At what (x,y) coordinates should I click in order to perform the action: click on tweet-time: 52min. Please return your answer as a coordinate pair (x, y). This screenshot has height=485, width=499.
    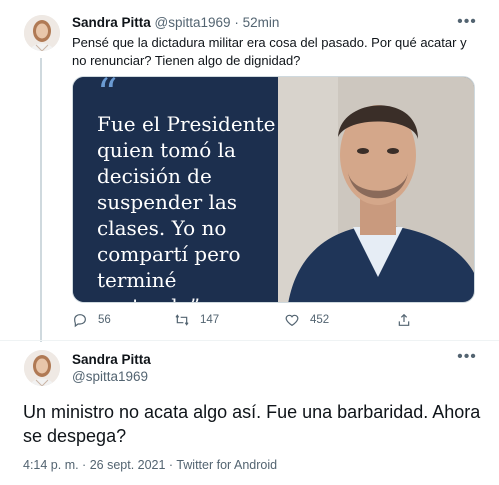
    Looking at the image, I should click on (261, 22).